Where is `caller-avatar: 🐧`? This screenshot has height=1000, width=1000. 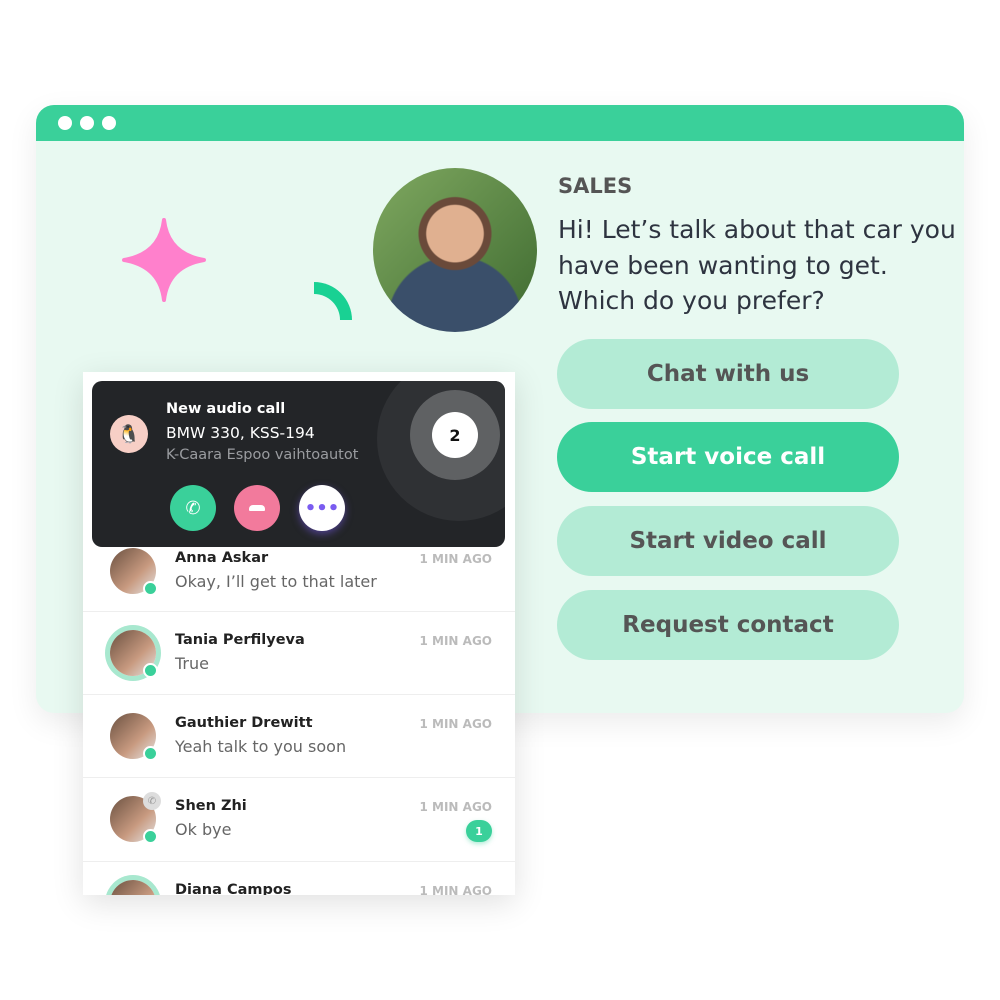
caller-avatar: 🐧 is located at coordinates (129, 434).